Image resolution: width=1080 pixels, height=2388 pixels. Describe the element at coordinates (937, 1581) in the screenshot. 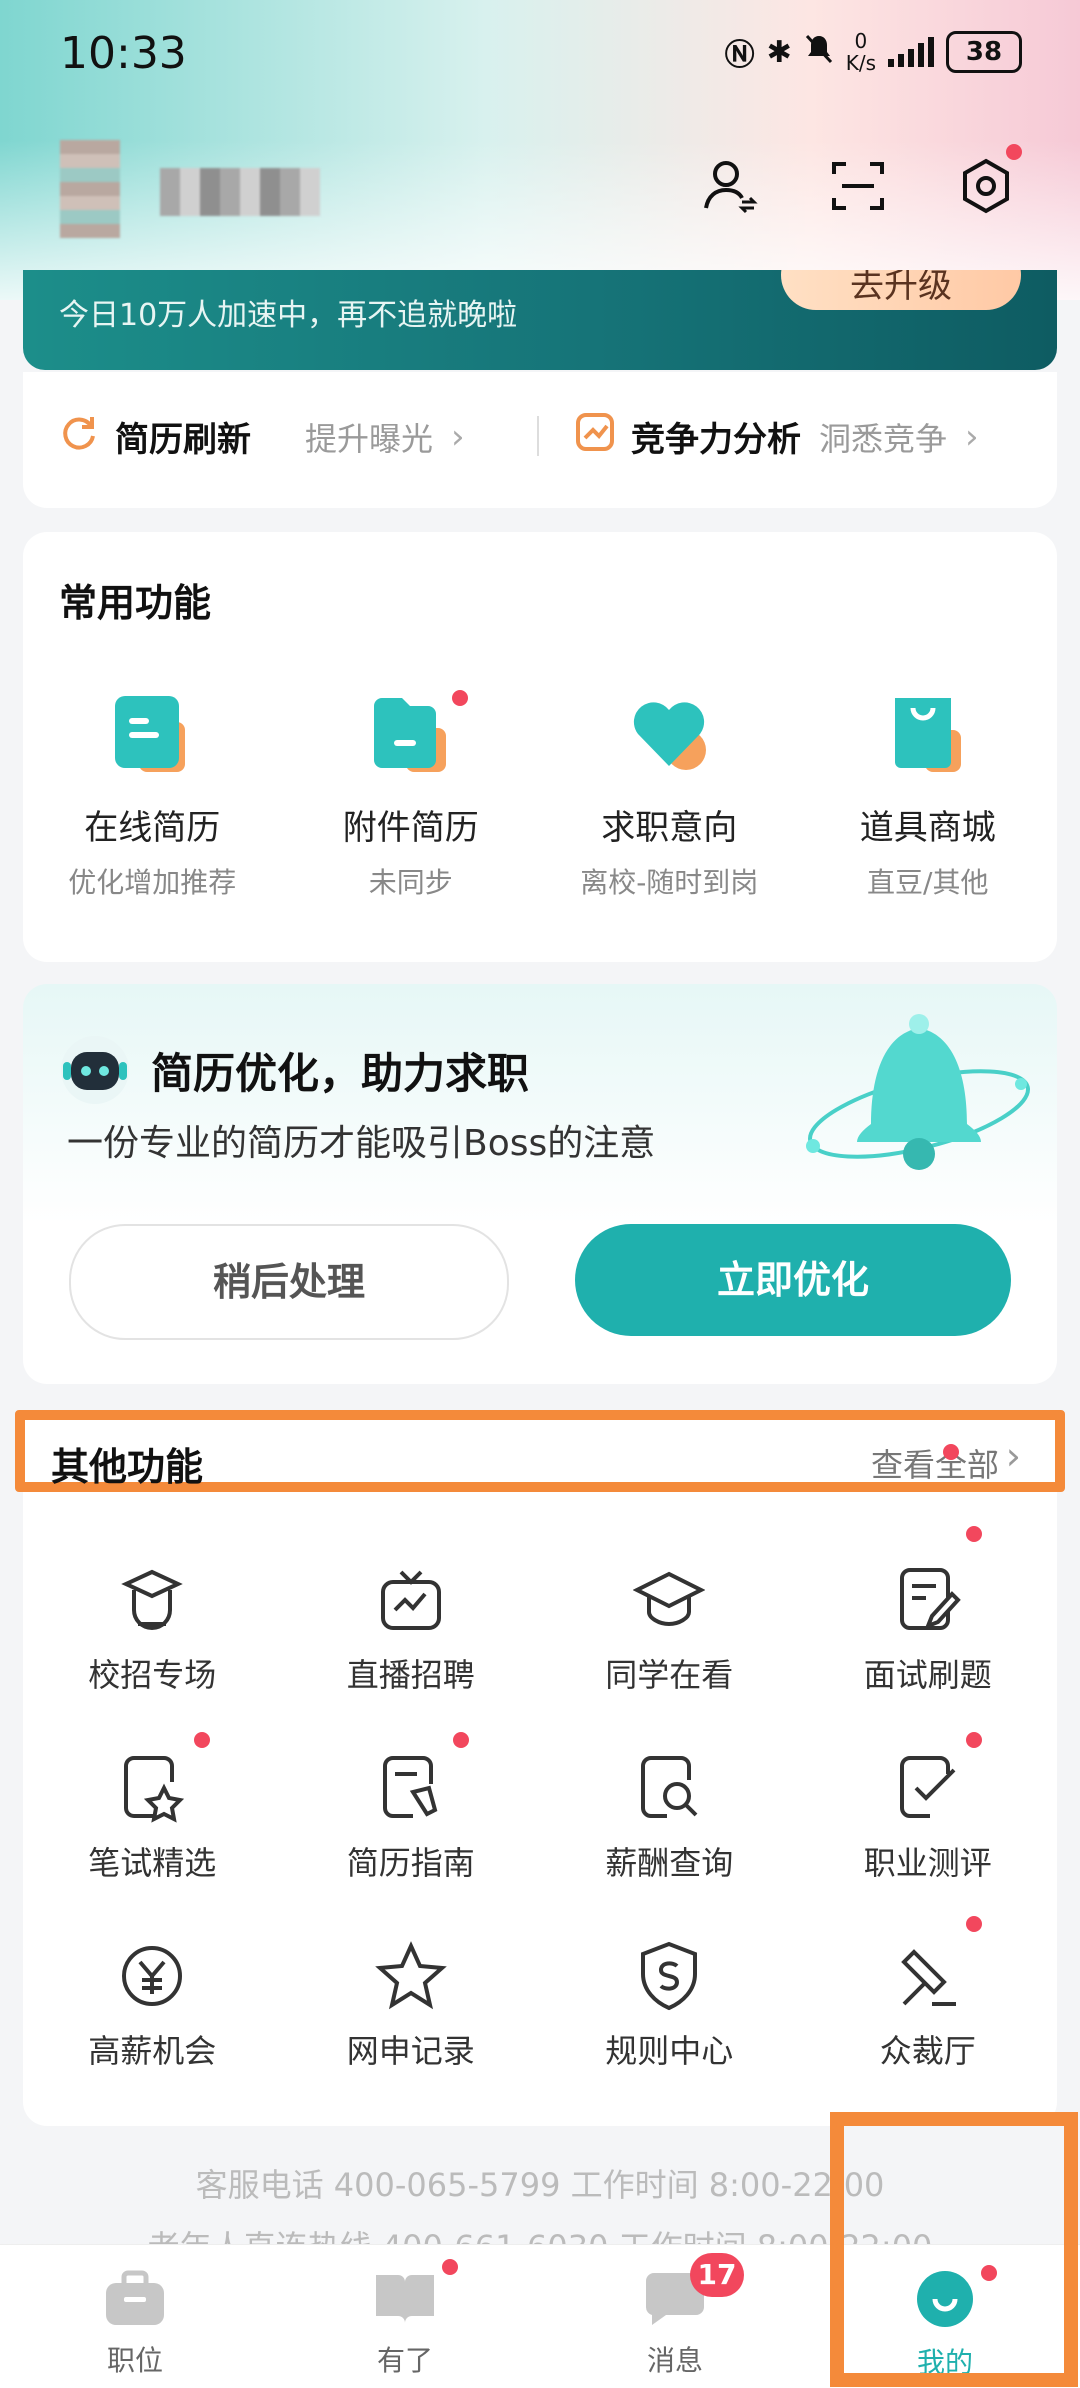

I see `edit-doc-icon` at that location.